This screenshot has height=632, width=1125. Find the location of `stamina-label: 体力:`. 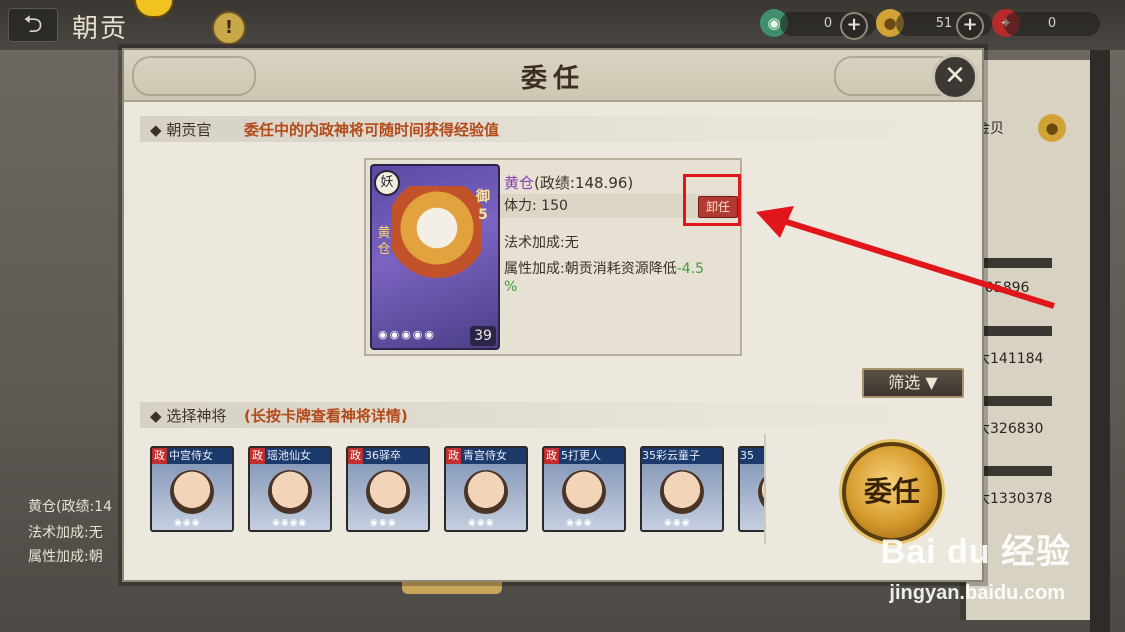

stamina-label: 体力: is located at coordinates (520, 206).